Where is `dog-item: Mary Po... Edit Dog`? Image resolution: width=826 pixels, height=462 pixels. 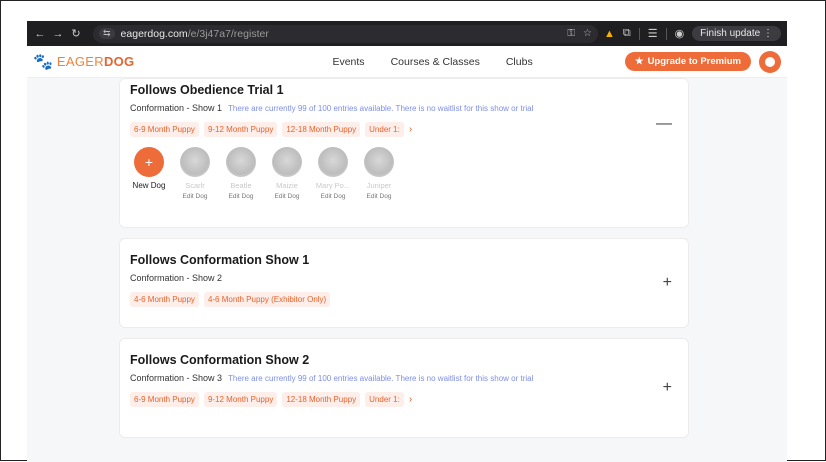
dog-item: Mary Po... Edit Dog is located at coordinates (333, 173).